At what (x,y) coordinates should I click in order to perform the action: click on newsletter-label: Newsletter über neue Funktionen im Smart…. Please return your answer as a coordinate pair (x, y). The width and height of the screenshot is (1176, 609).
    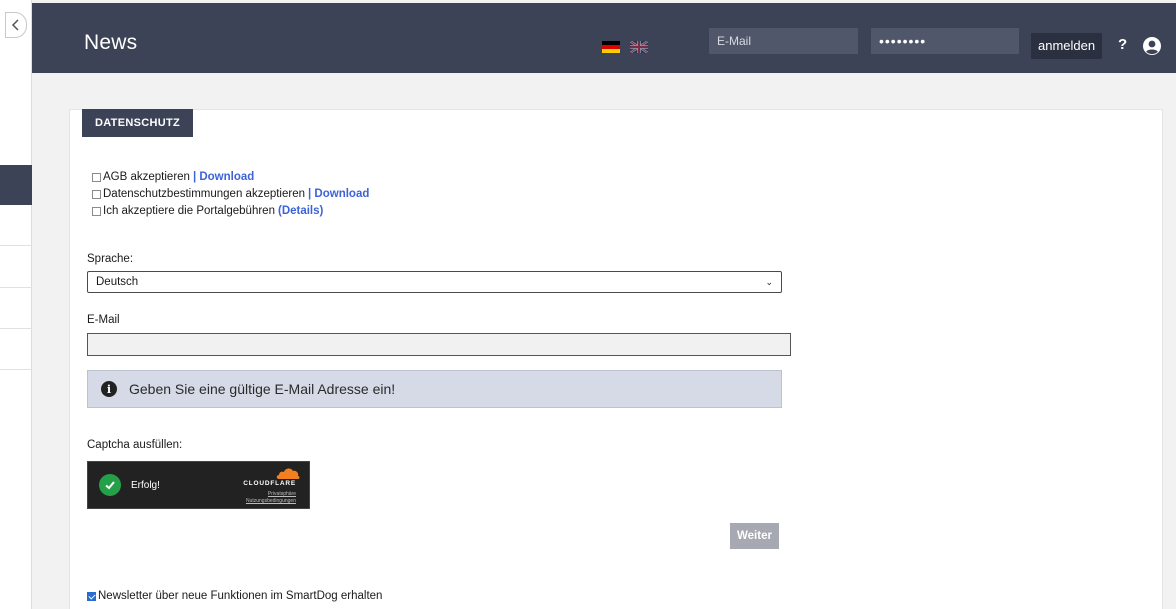
    Looking at the image, I should click on (240, 596).